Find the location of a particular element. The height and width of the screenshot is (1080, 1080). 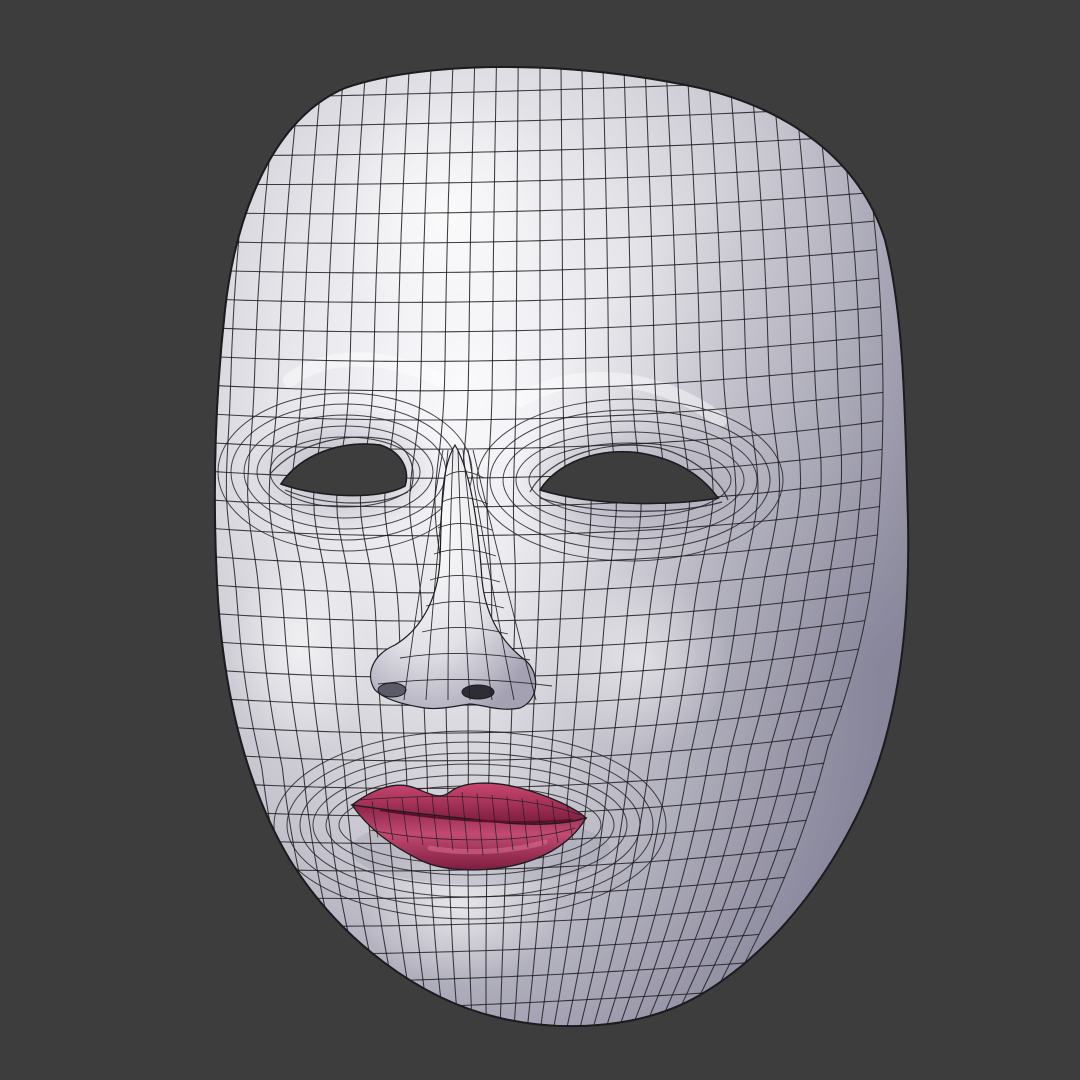

left-nostril is located at coordinates (392, 690).